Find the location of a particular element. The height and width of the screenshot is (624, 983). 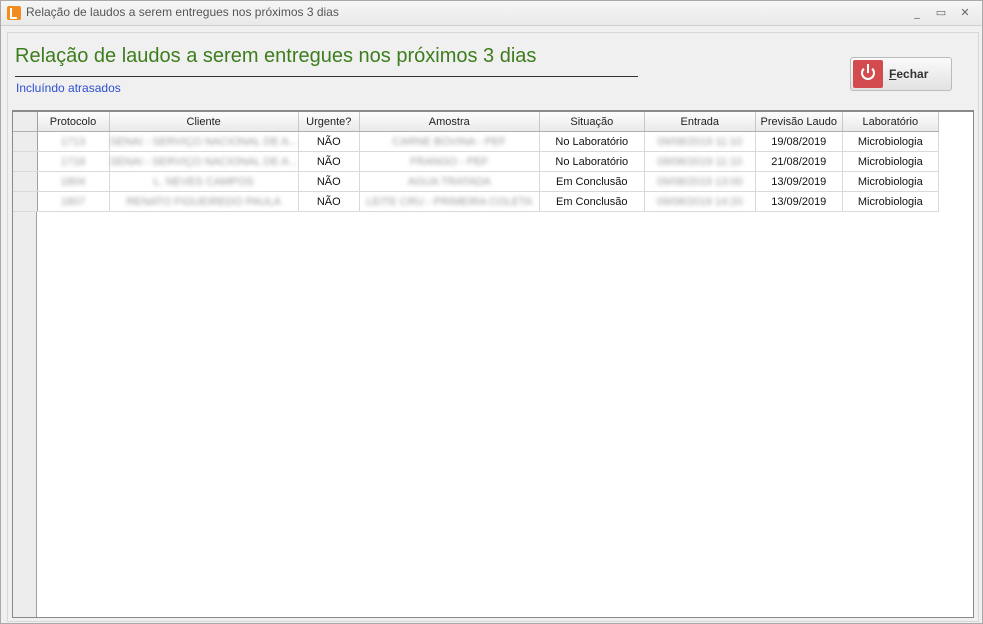

title-divider is located at coordinates (326, 76).